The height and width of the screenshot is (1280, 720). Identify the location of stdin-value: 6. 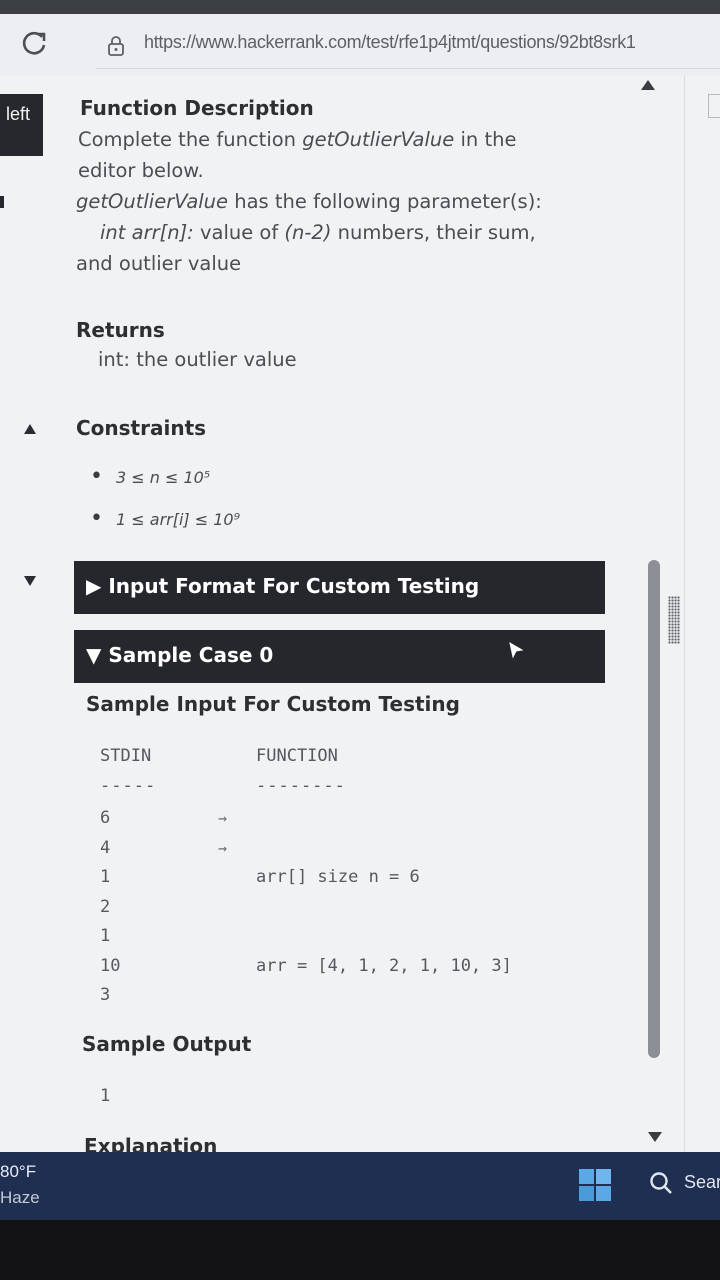
(105, 818).